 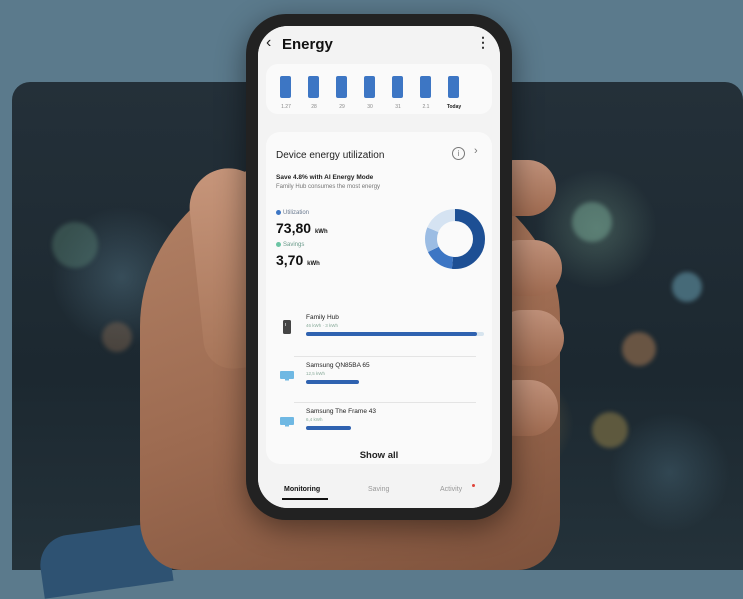 I want to click on tab-activity: Activity, so click(x=451, y=489).